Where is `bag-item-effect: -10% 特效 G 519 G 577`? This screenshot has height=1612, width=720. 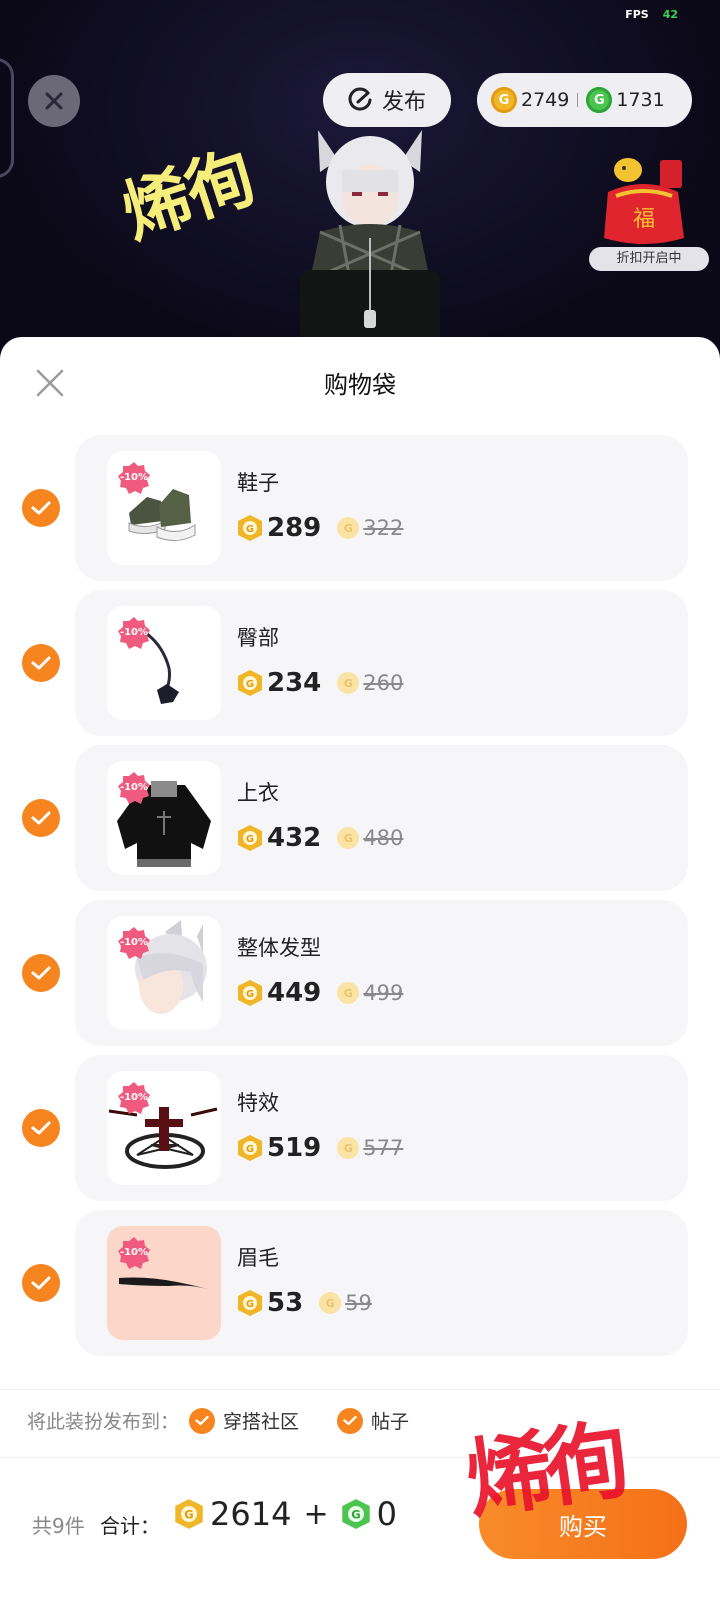 bag-item-effect: -10% 特效 G 519 G 577 is located at coordinates (360, 1128).